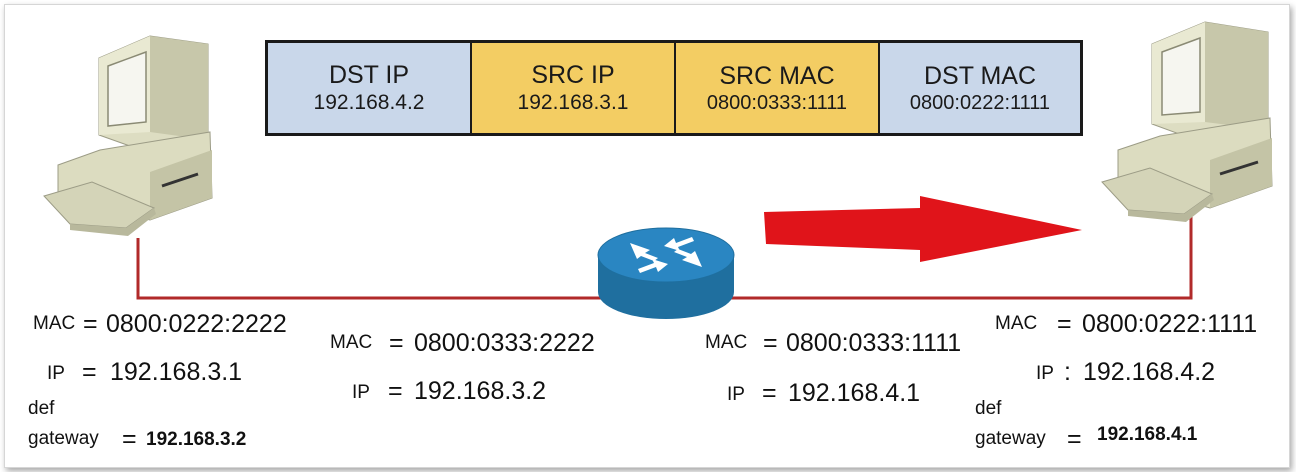  What do you see at coordinates (923, 229) in the screenshot?
I see `direction-arrow-icon` at bounding box center [923, 229].